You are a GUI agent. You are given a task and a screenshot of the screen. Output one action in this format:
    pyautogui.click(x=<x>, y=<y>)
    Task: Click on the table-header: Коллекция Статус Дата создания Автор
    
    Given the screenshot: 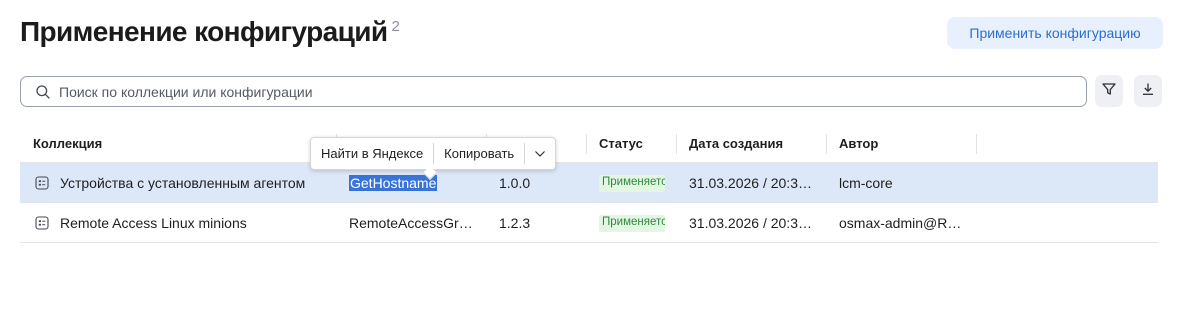 What is the action you would take?
    pyautogui.click(x=589, y=143)
    